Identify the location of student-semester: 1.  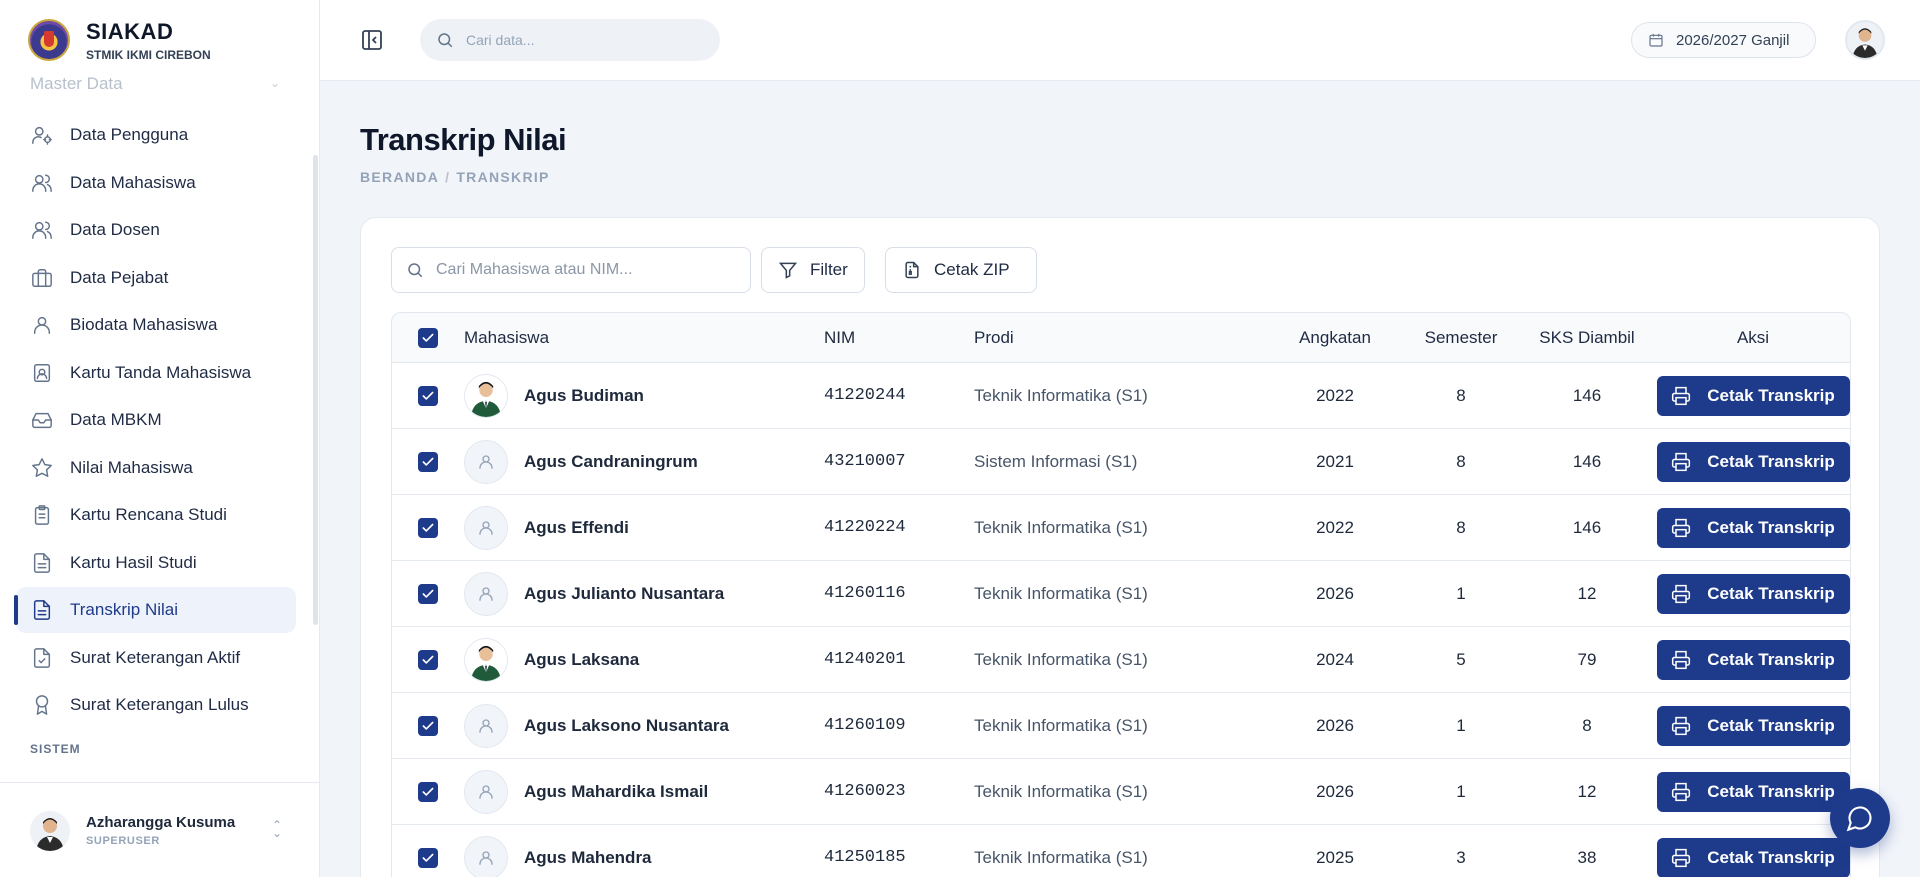
(1461, 593).